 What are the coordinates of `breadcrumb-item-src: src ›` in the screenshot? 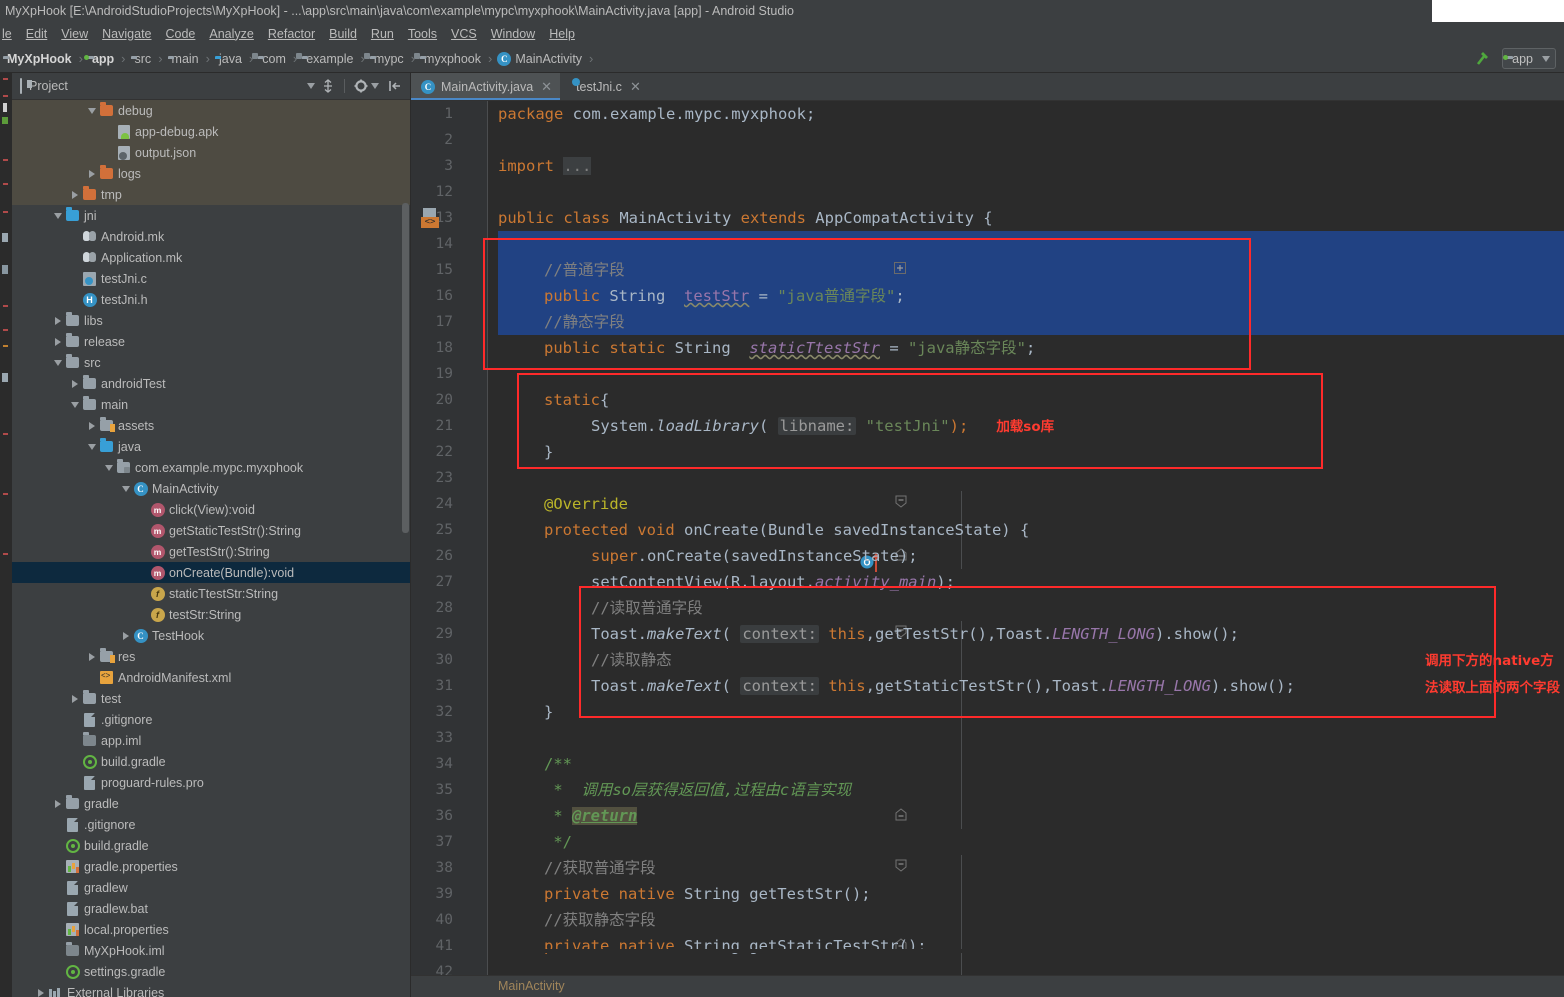 It's located at (149, 58).